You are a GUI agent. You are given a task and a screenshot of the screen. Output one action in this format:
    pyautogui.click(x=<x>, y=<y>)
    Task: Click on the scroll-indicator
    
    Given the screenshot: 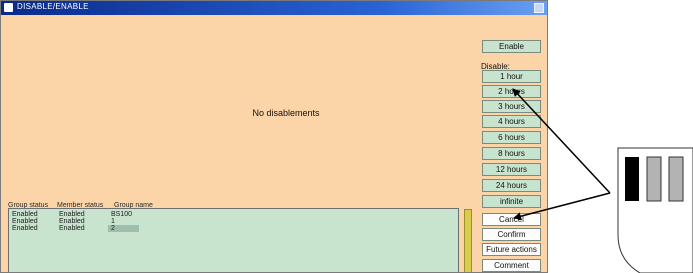 What is the action you would take?
    pyautogui.click(x=468, y=240)
    